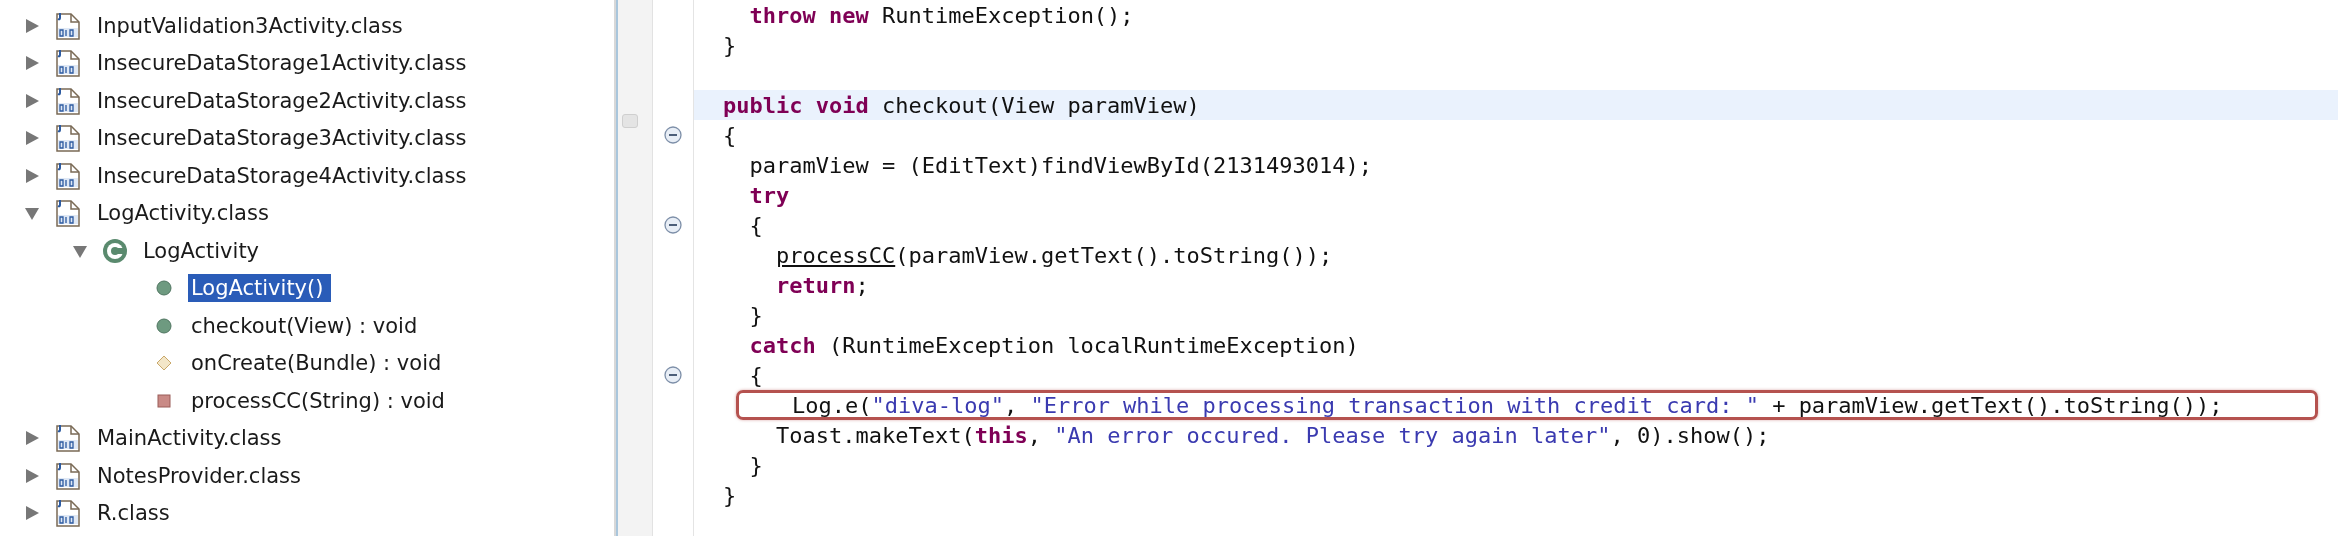  Describe the element at coordinates (1272, 435) in the screenshot. I see `code-line: Toast.makeText(this, "An error occured. Please try again later", 0).show();` at that location.